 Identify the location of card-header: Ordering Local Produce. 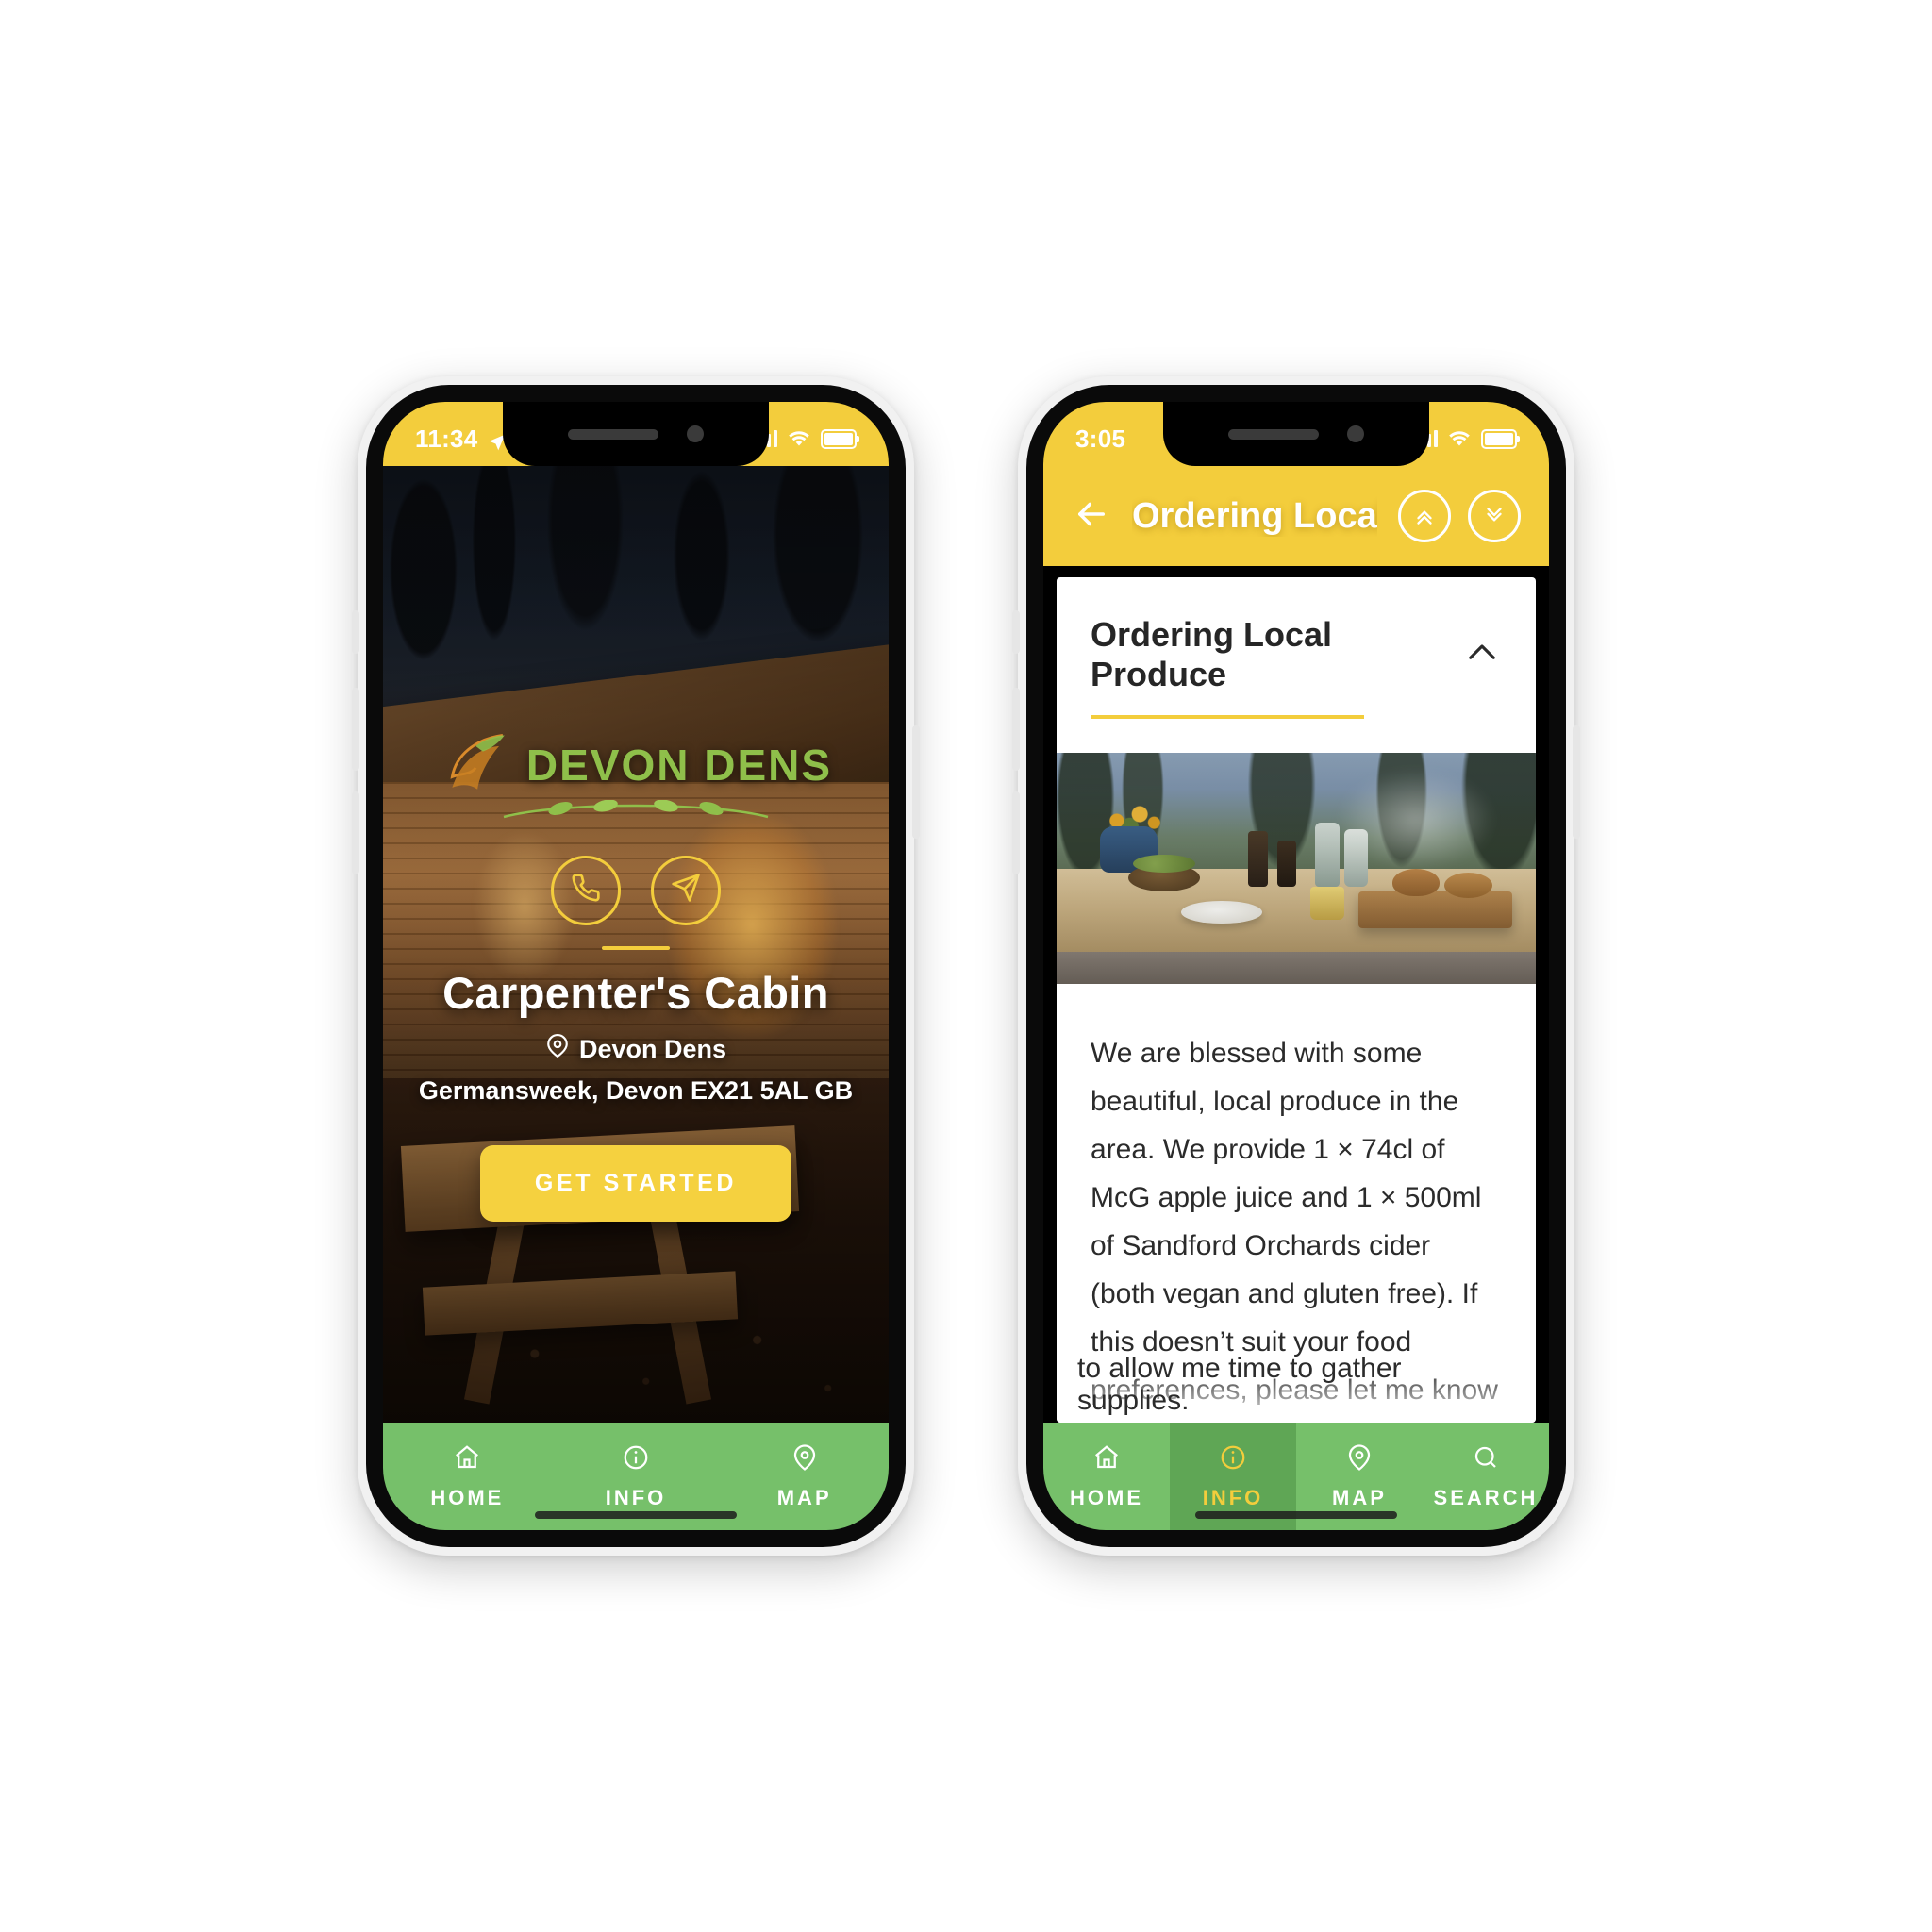
(1297, 648).